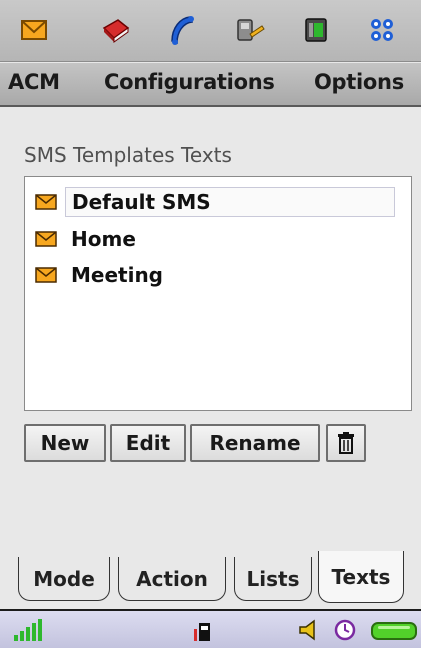 The height and width of the screenshot is (648, 421). I want to click on mail-icon, so click(34, 30).